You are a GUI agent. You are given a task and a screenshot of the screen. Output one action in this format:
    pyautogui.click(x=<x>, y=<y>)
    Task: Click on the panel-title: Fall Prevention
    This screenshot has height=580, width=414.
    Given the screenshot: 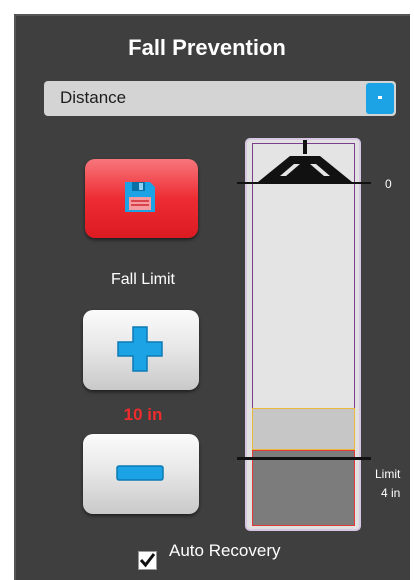 What is the action you would take?
    pyautogui.click(x=207, y=47)
    